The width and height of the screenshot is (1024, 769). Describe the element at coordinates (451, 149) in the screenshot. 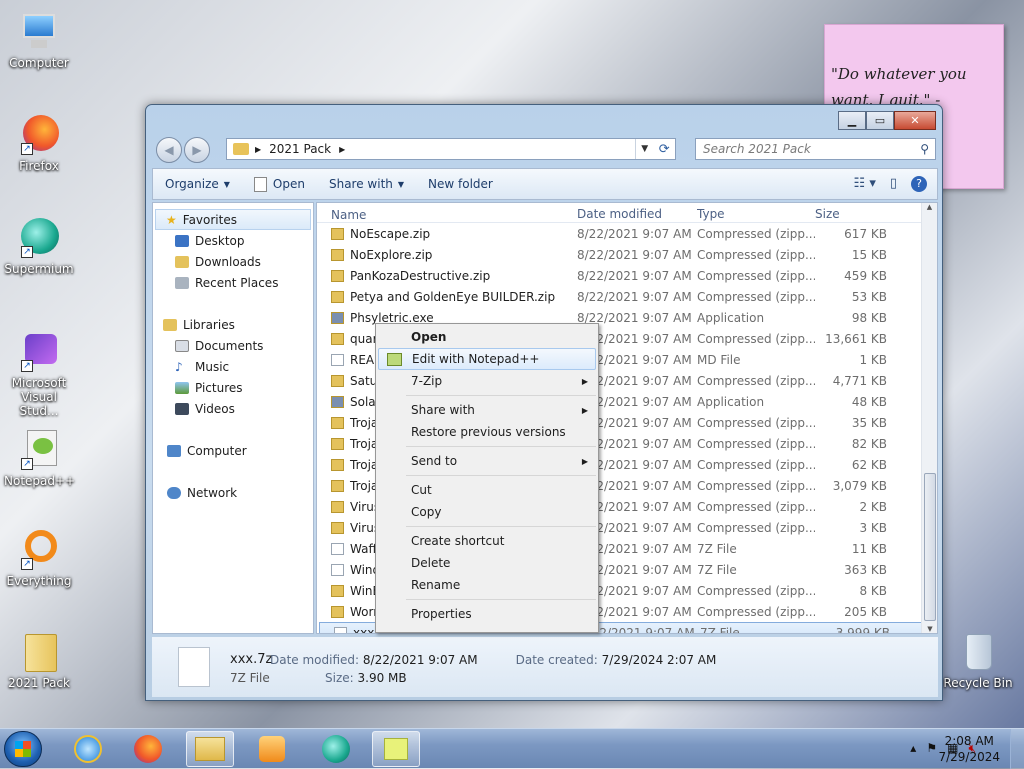

I see `address-bar: ▶ 2021 Pack ▶ ▼ ⟳` at that location.